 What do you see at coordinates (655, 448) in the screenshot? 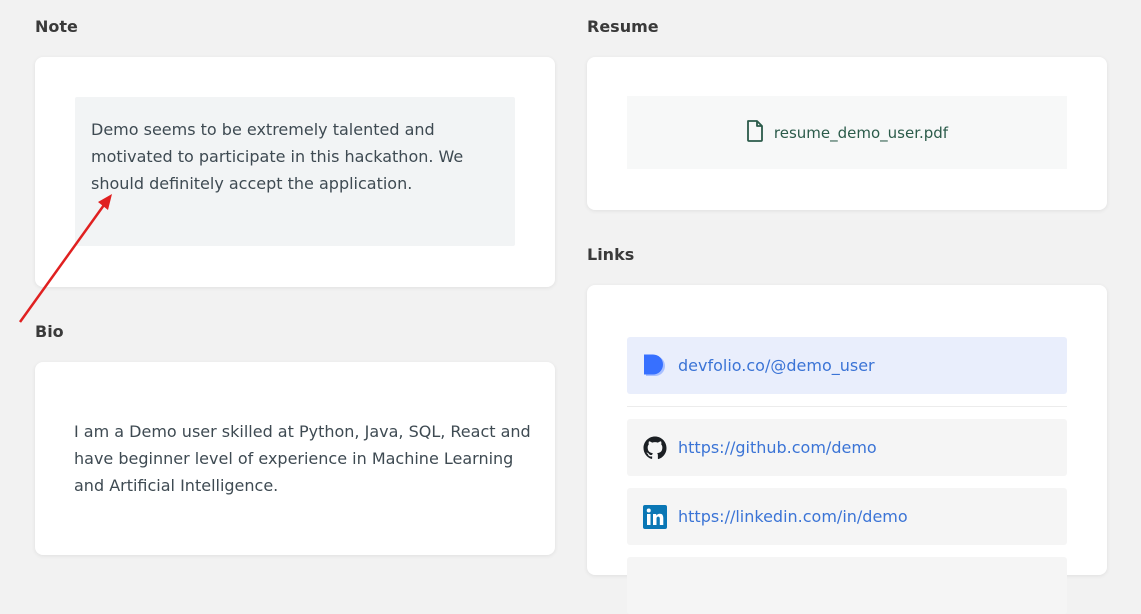
I see `github-icon` at bounding box center [655, 448].